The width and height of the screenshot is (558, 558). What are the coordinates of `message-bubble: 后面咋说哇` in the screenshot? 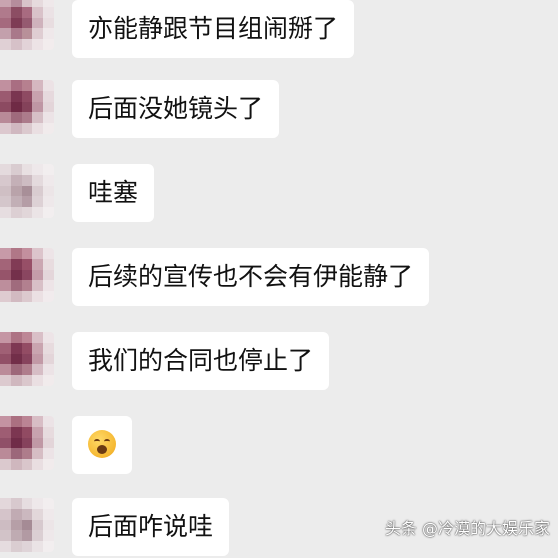 It's located at (151, 527).